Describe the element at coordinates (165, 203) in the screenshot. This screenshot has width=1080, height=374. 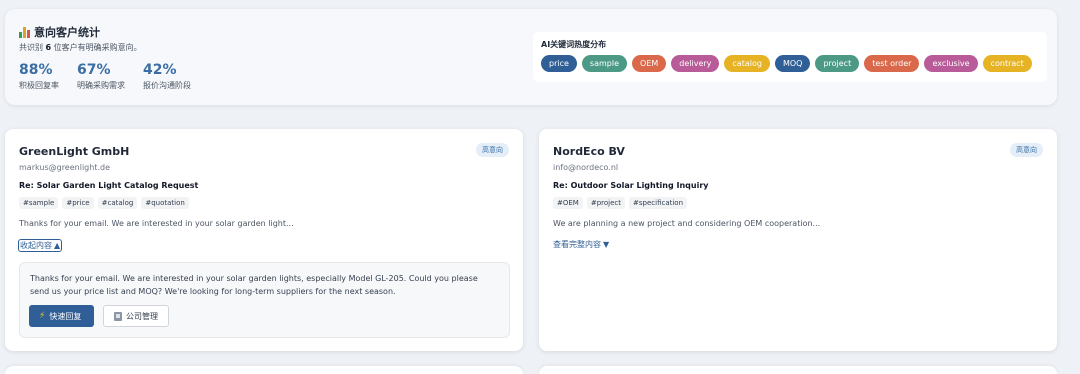
I see `tag: #quotation` at that location.